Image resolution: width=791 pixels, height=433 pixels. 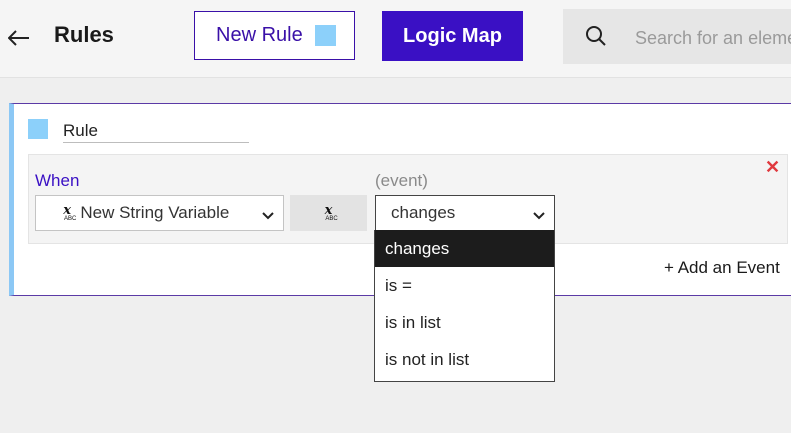 What do you see at coordinates (155, 212) in the screenshot?
I see `variable-select-value: New String Variable` at bounding box center [155, 212].